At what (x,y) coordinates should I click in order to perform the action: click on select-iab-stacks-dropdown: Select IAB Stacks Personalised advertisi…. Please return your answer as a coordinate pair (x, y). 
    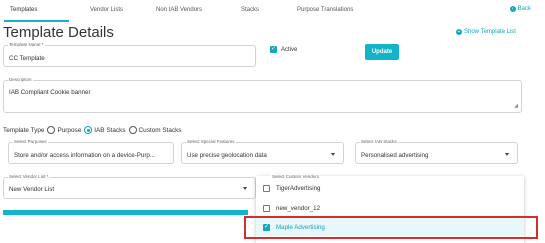
    Looking at the image, I should click on (436, 151).